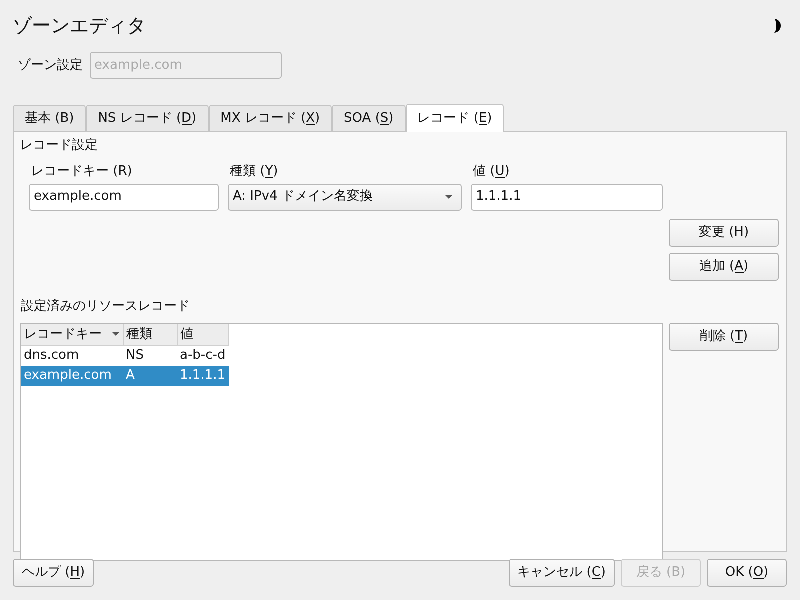 Image resolution: width=800 pixels, height=600 pixels. I want to click on table-cell: NS, so click(150, 356).